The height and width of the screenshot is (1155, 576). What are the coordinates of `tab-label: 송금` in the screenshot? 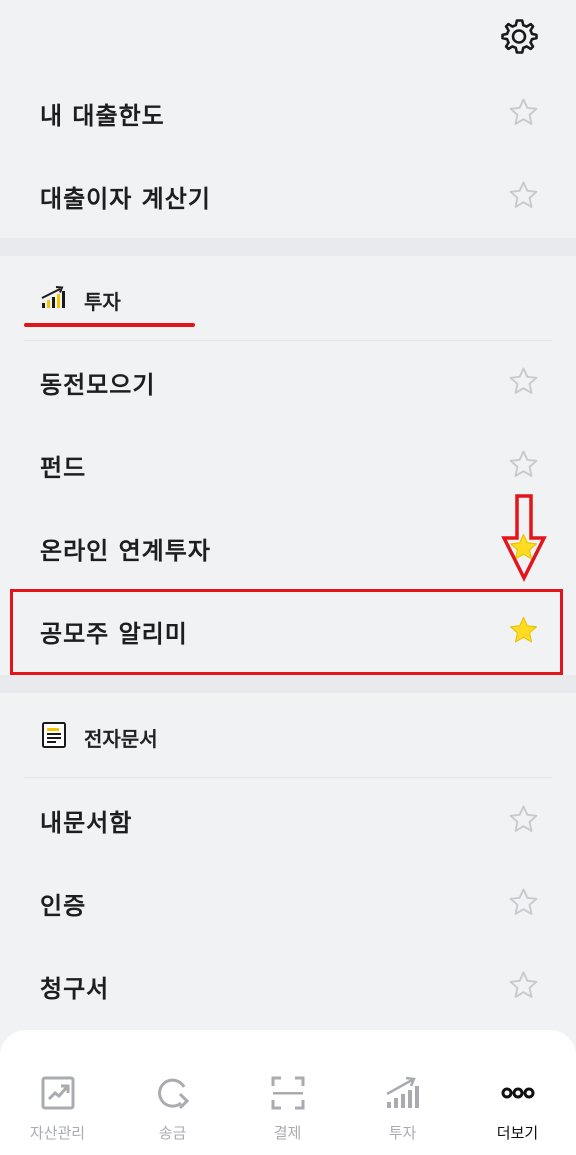 It's located at (172, 1133).